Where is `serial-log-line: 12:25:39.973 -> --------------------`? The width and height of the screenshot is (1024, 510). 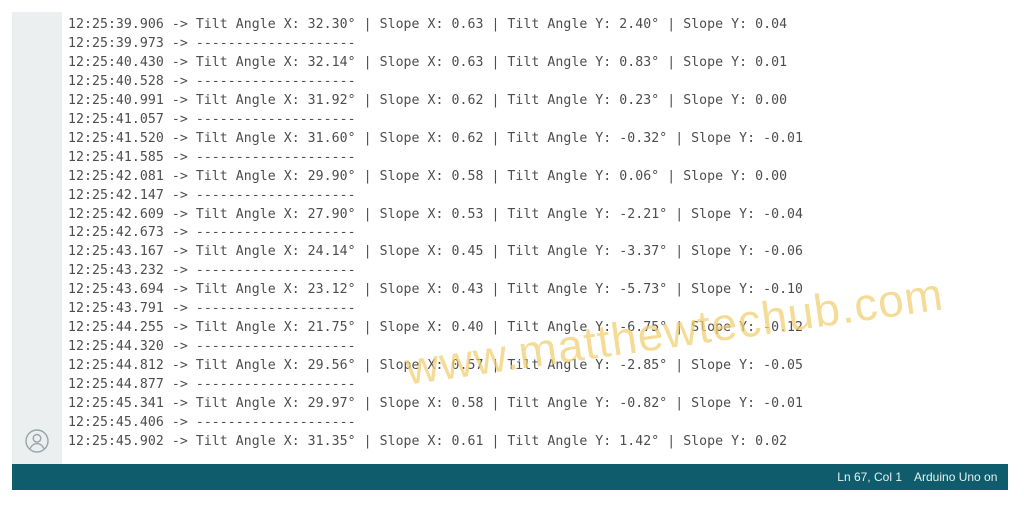 serial-log-line: 12:25:39.973 -> -------------------- is located at coordinates (212, 43).